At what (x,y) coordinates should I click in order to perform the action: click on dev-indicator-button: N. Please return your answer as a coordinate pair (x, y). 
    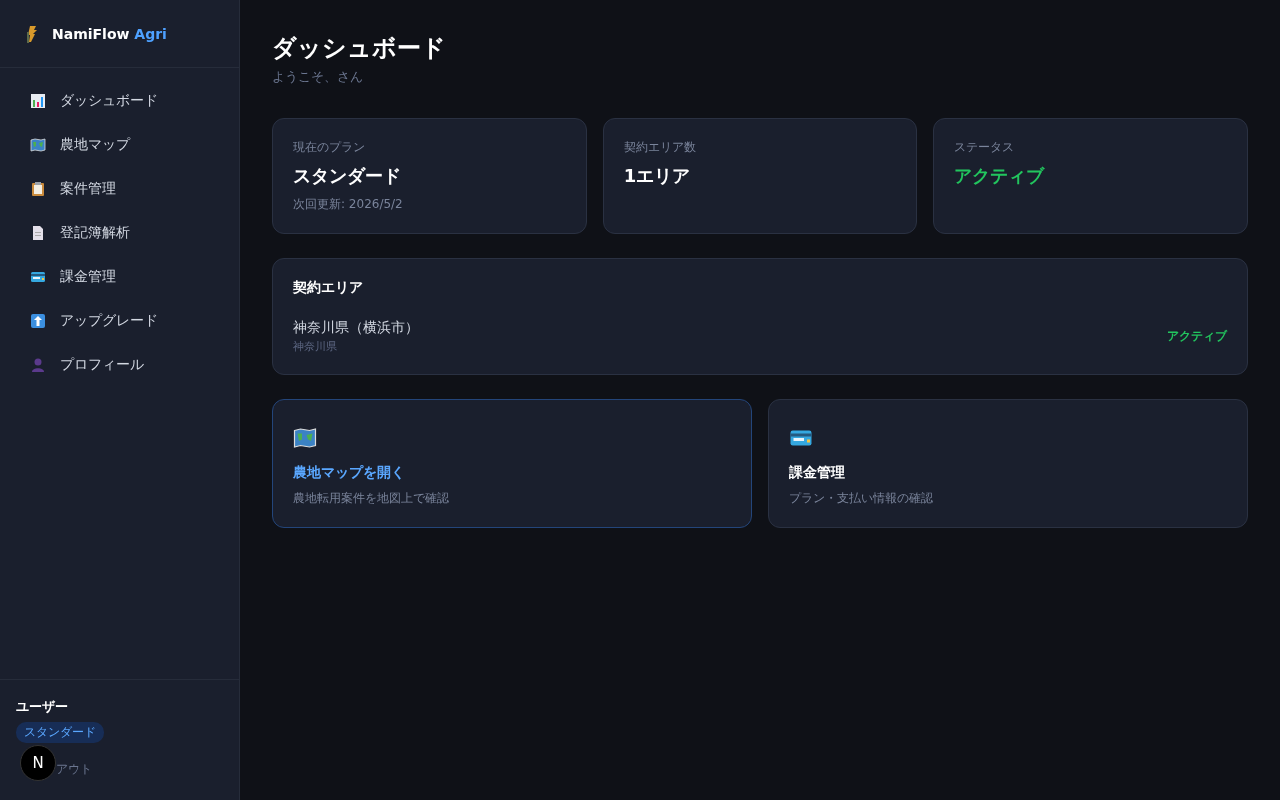
    Looking at the image, I should click on (38, 763).